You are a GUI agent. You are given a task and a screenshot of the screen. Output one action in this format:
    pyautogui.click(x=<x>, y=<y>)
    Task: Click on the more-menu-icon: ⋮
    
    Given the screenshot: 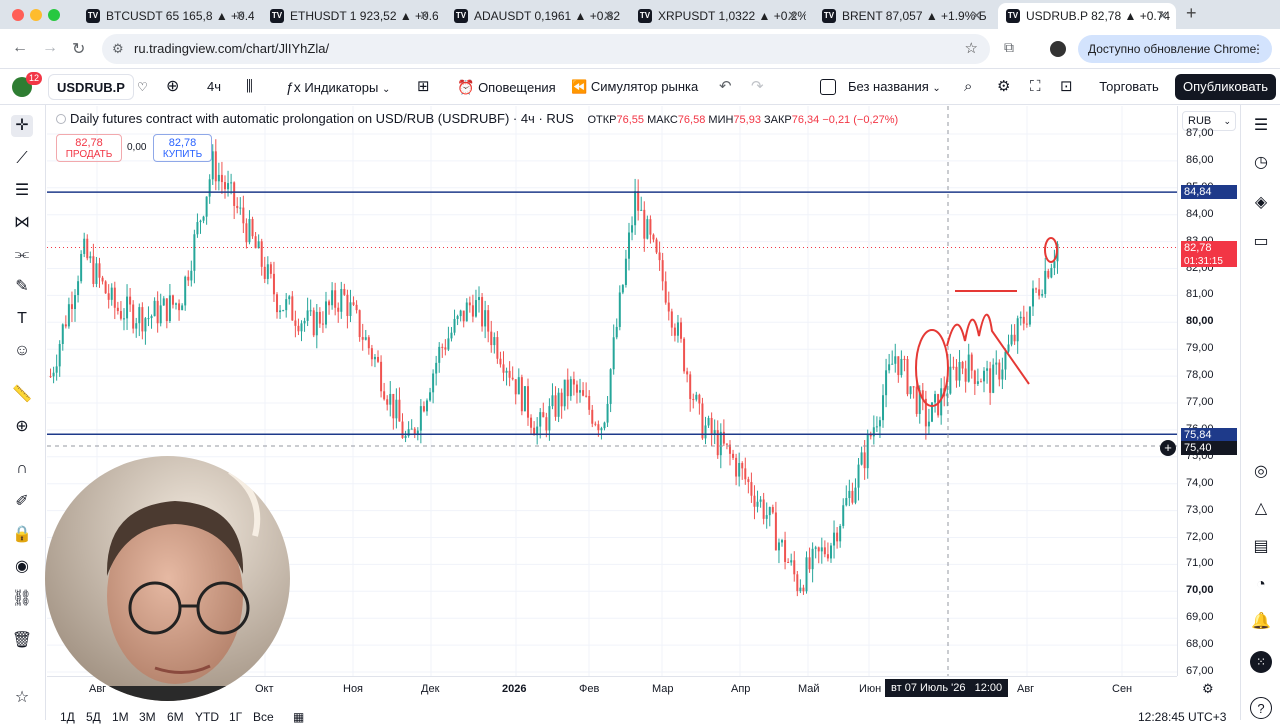 What is the action you would take?
    pyautogui.click(x=1258, y=49)
    